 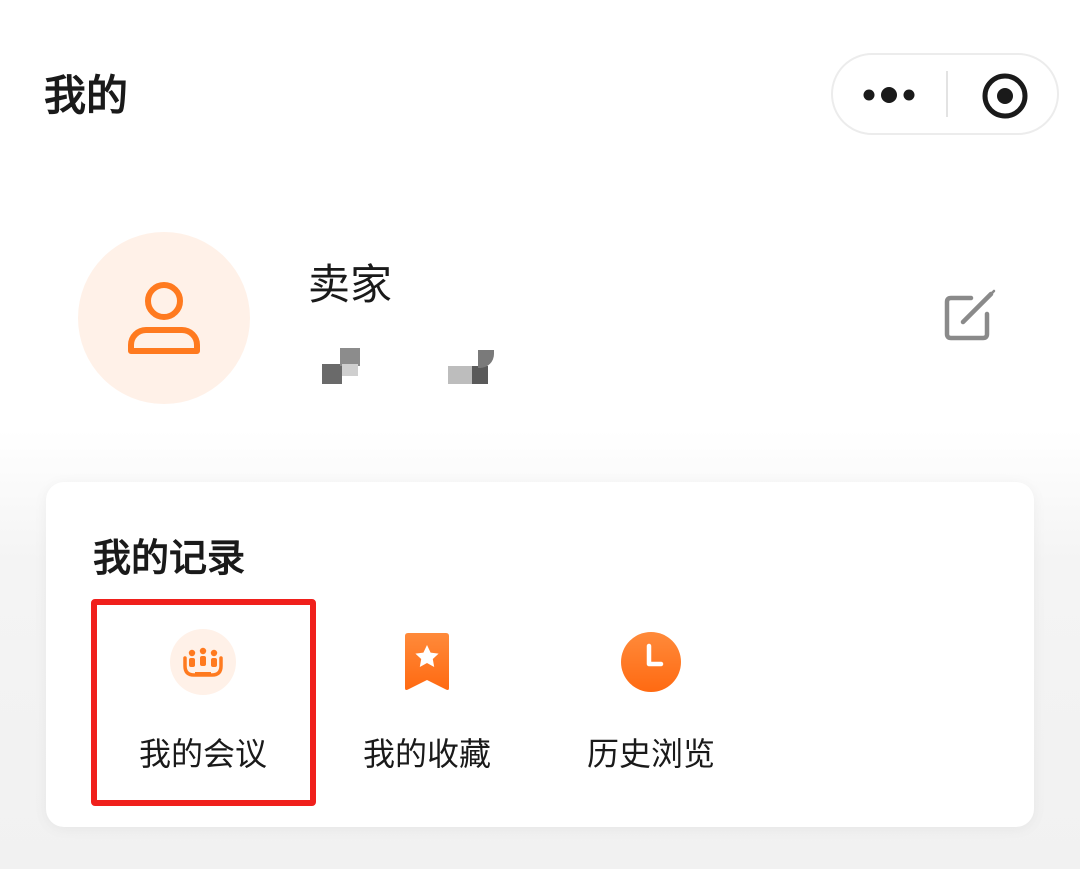 I want to click on user-icon, so click(x=164, y=318).